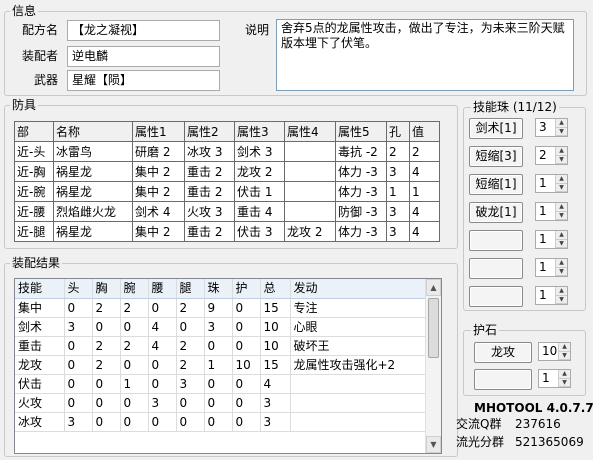 The width and height of the screenshot is (593, 460). Describe the element at coordinates (143, 56) in the screenshot. I see `equipper-field: 逆电麟` at that location.